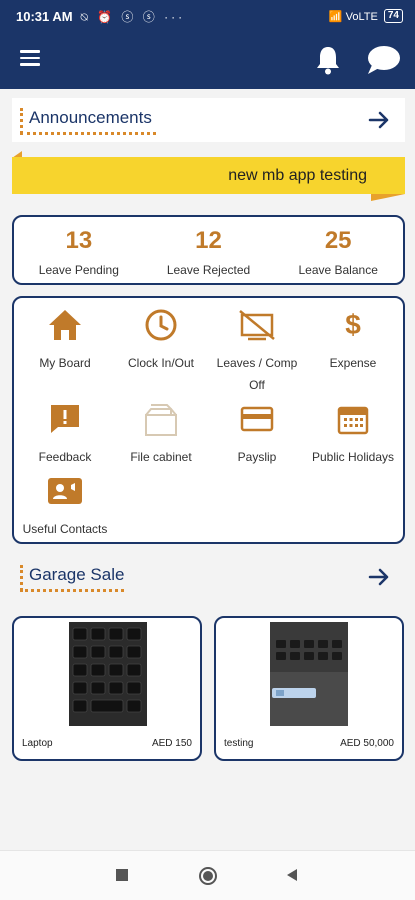  What do you see at coordinates (328, 60) in the screenshot?
I see `bell-icon` at bounding box center [328, 60].